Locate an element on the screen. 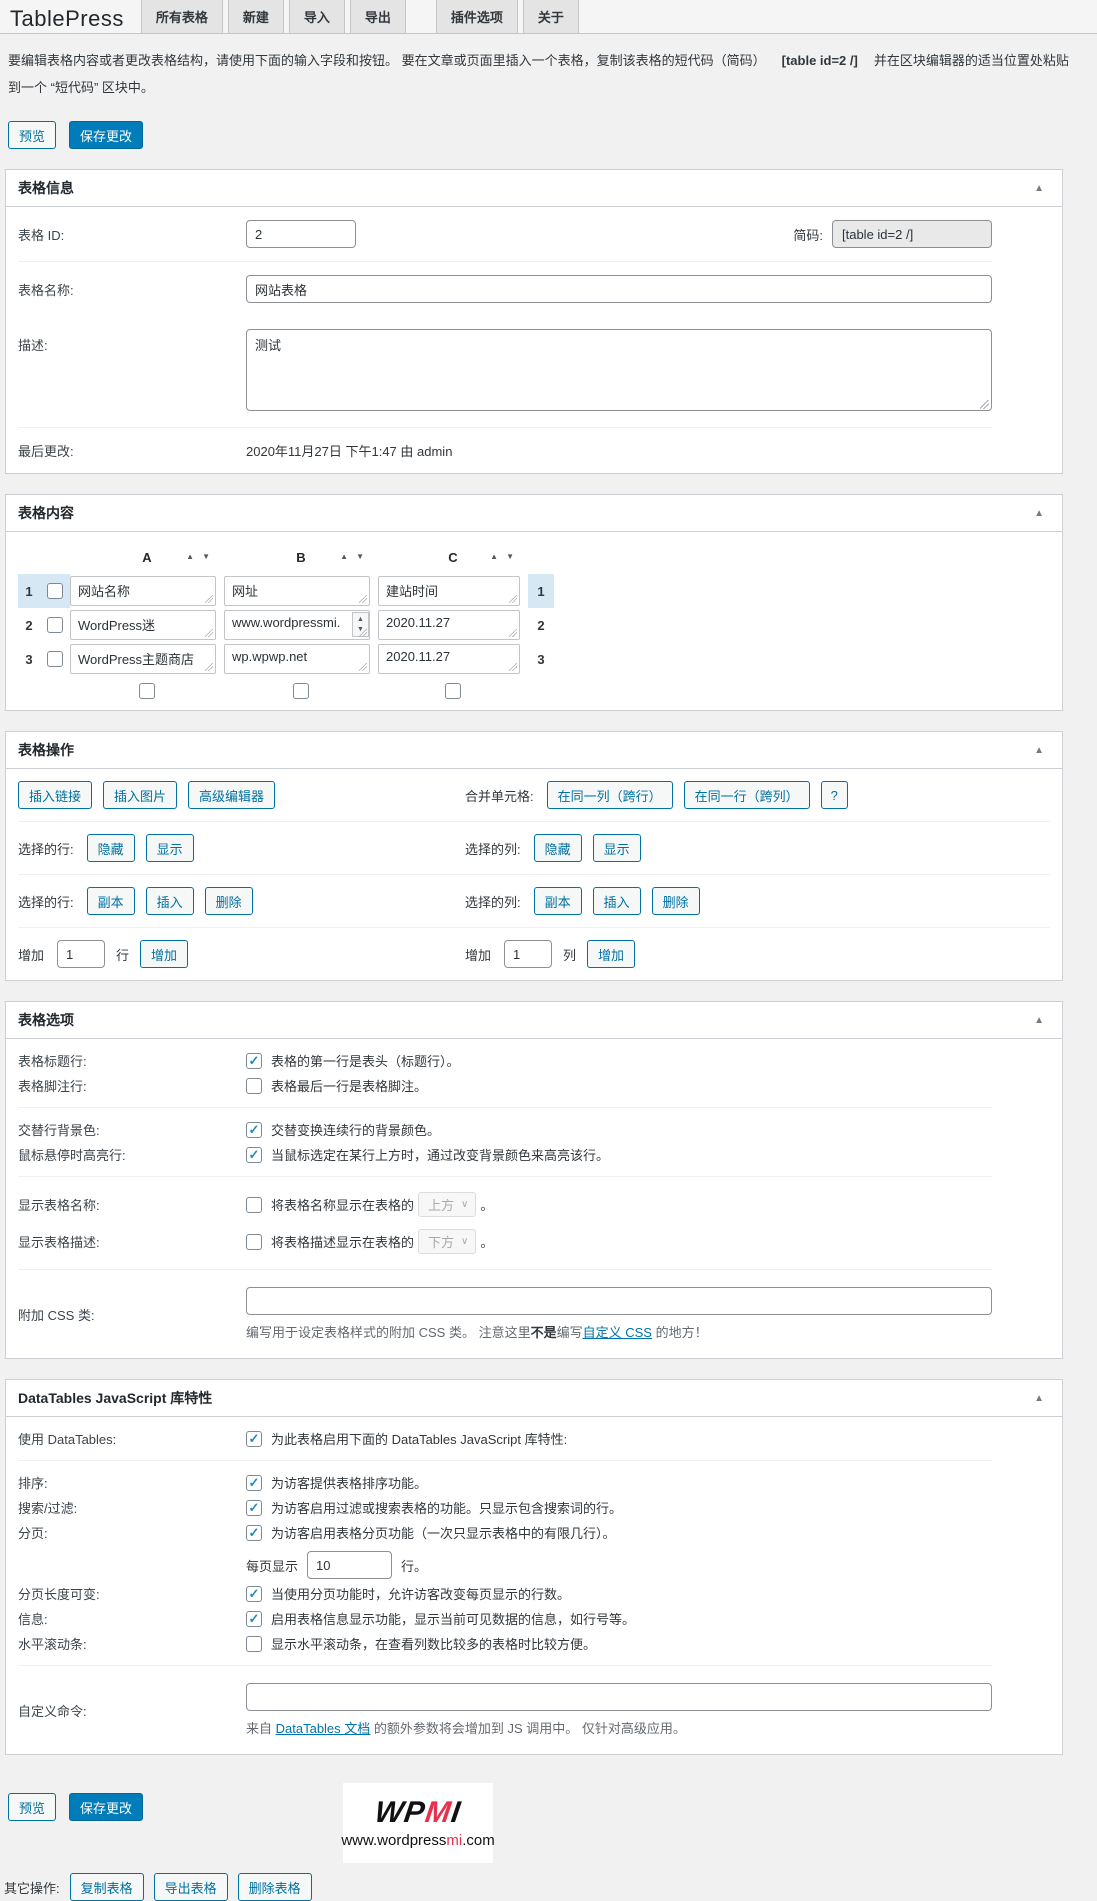  duplicate-cols-button: 副本 is located at coordinates (557, 901).